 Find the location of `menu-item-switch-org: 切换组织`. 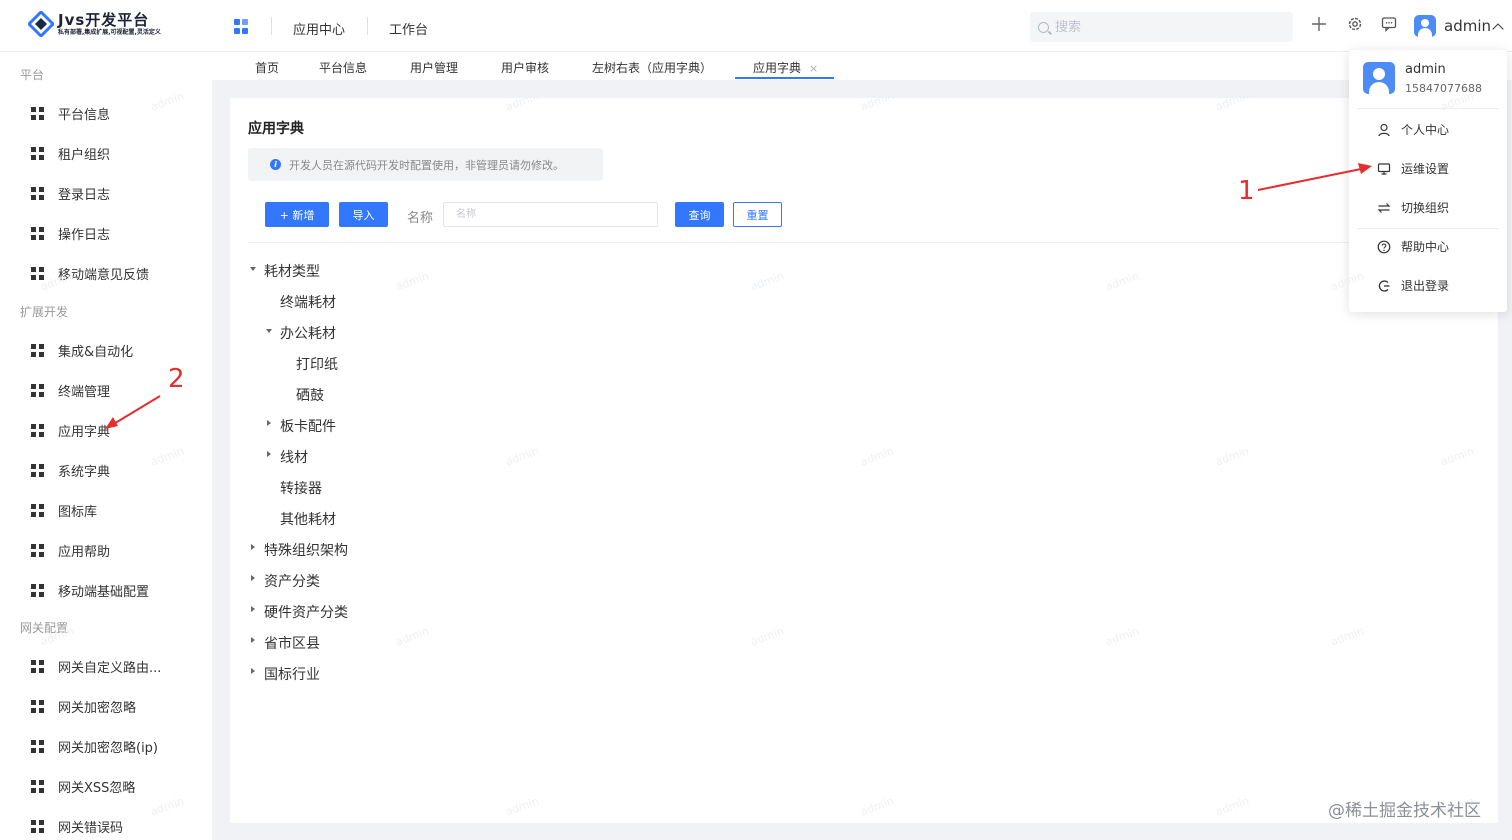

menu-item-switch-org: 切换组织 is located at coordinates (1413, 207).